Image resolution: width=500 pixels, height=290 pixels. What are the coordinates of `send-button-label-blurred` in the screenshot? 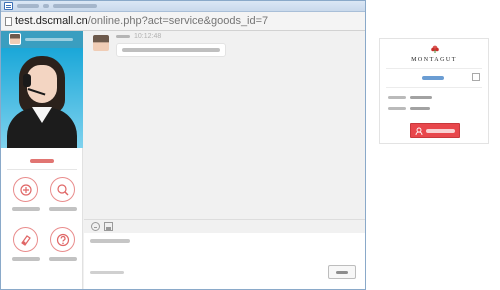 It's located at (342, 272).